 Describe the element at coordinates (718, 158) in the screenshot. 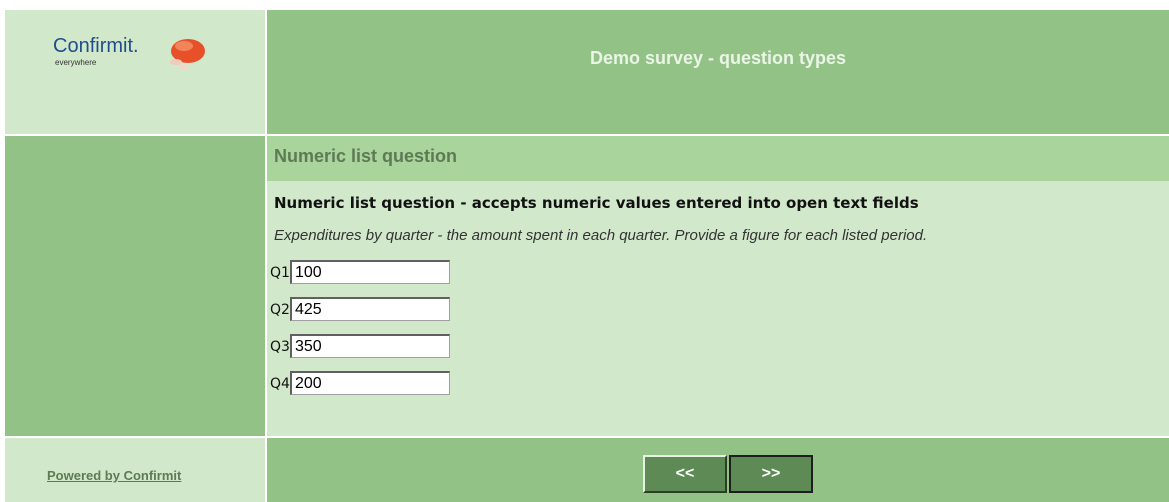

I see `question-title-bar: Numeric list question` at that location.